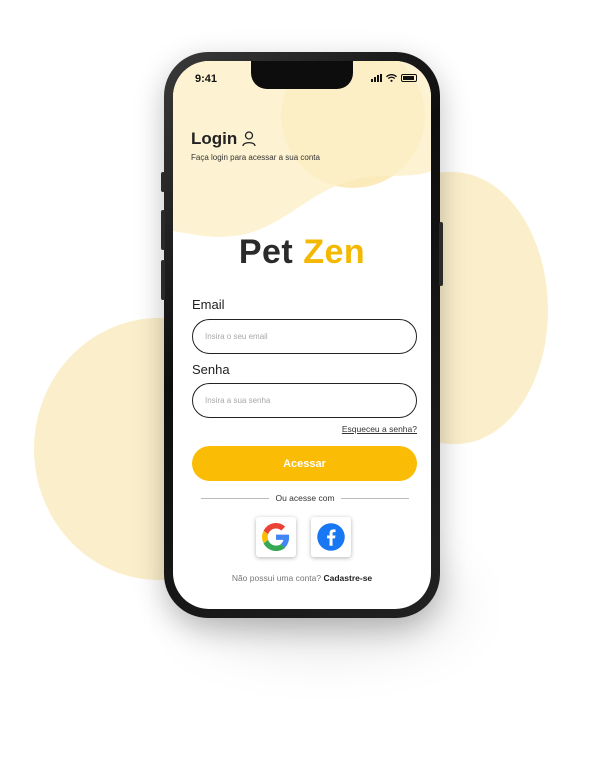 This screenshot has width=592, height=766. Describe the element at coordinates (374, 498) in the screenshot. I see `divider-line-right` at that location.